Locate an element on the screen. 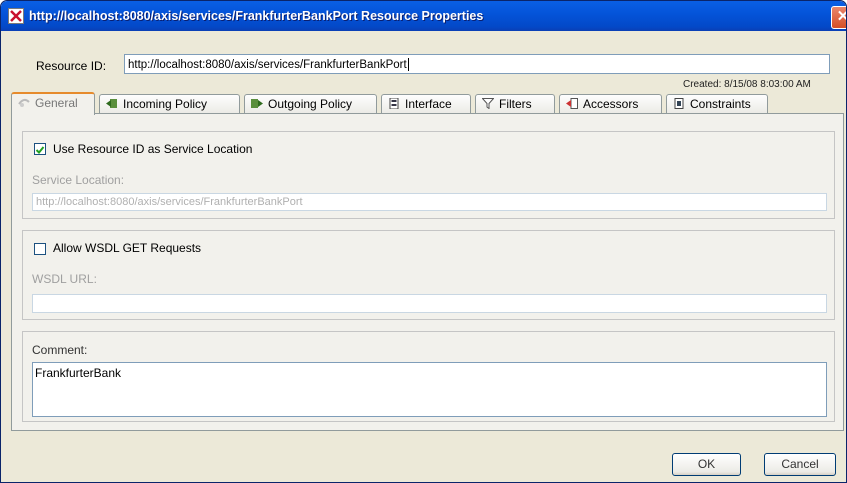  tab-label: Incoming Policy is located at coordinates (165, 104).